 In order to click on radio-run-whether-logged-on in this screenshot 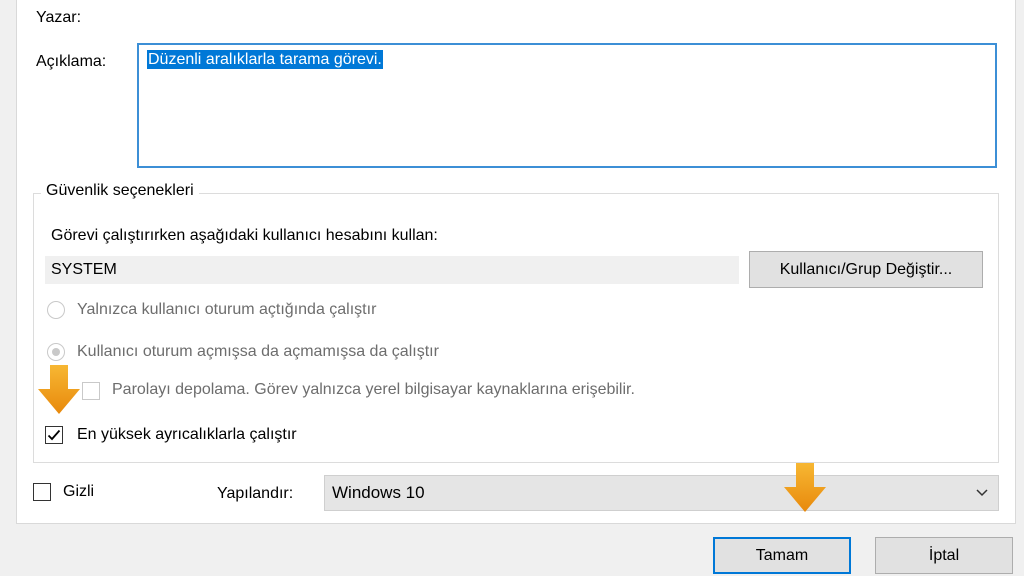, I will do `click(56, 352)`.